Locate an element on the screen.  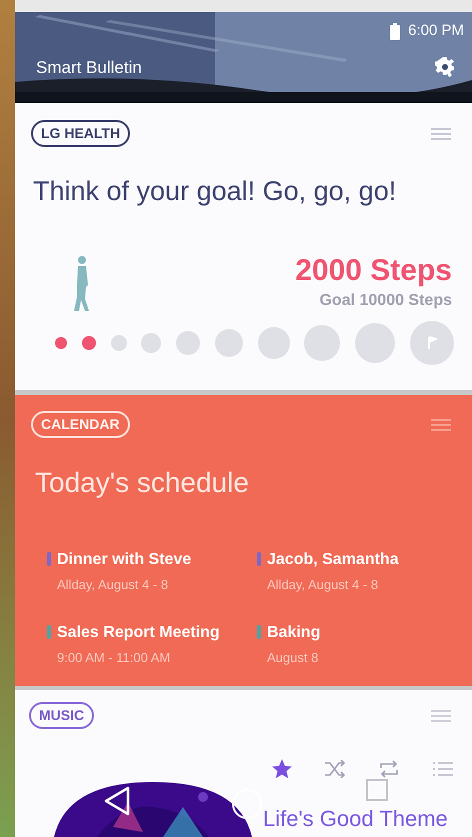
event-title: Dinner with Steve is located at coordinates (124, 560).